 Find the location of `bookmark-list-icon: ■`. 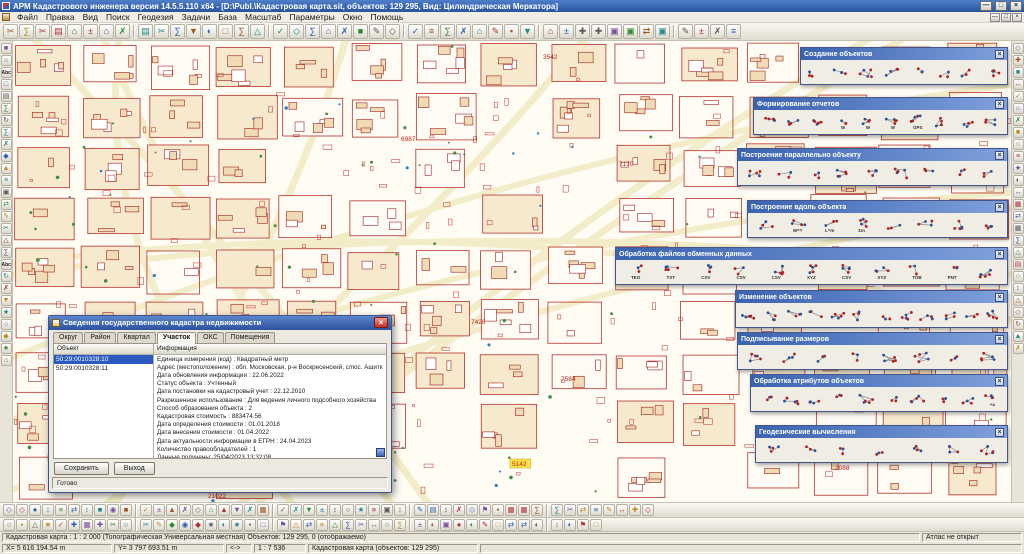

bookmark-list-icon: ■ is located at coordinates (1018, 72).